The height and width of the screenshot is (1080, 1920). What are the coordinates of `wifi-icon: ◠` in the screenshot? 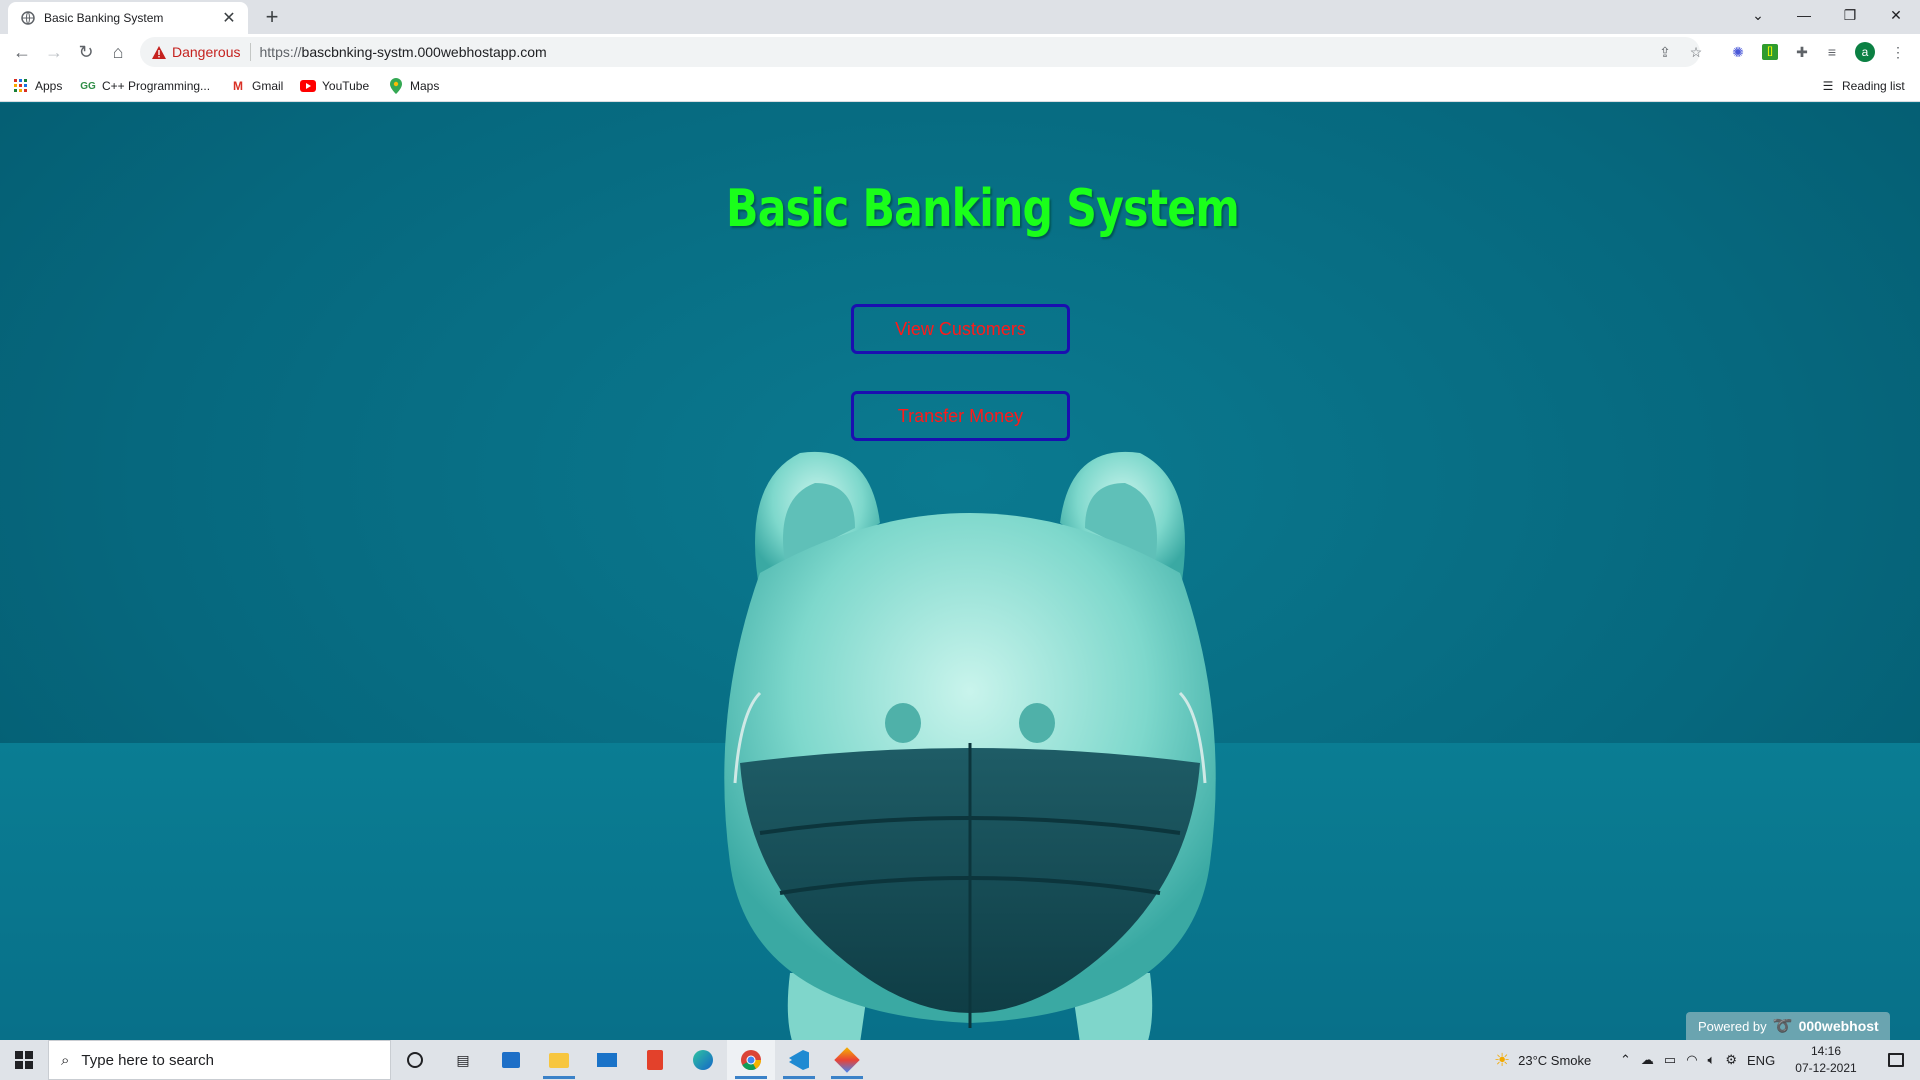 It's located at (1691, 1060).